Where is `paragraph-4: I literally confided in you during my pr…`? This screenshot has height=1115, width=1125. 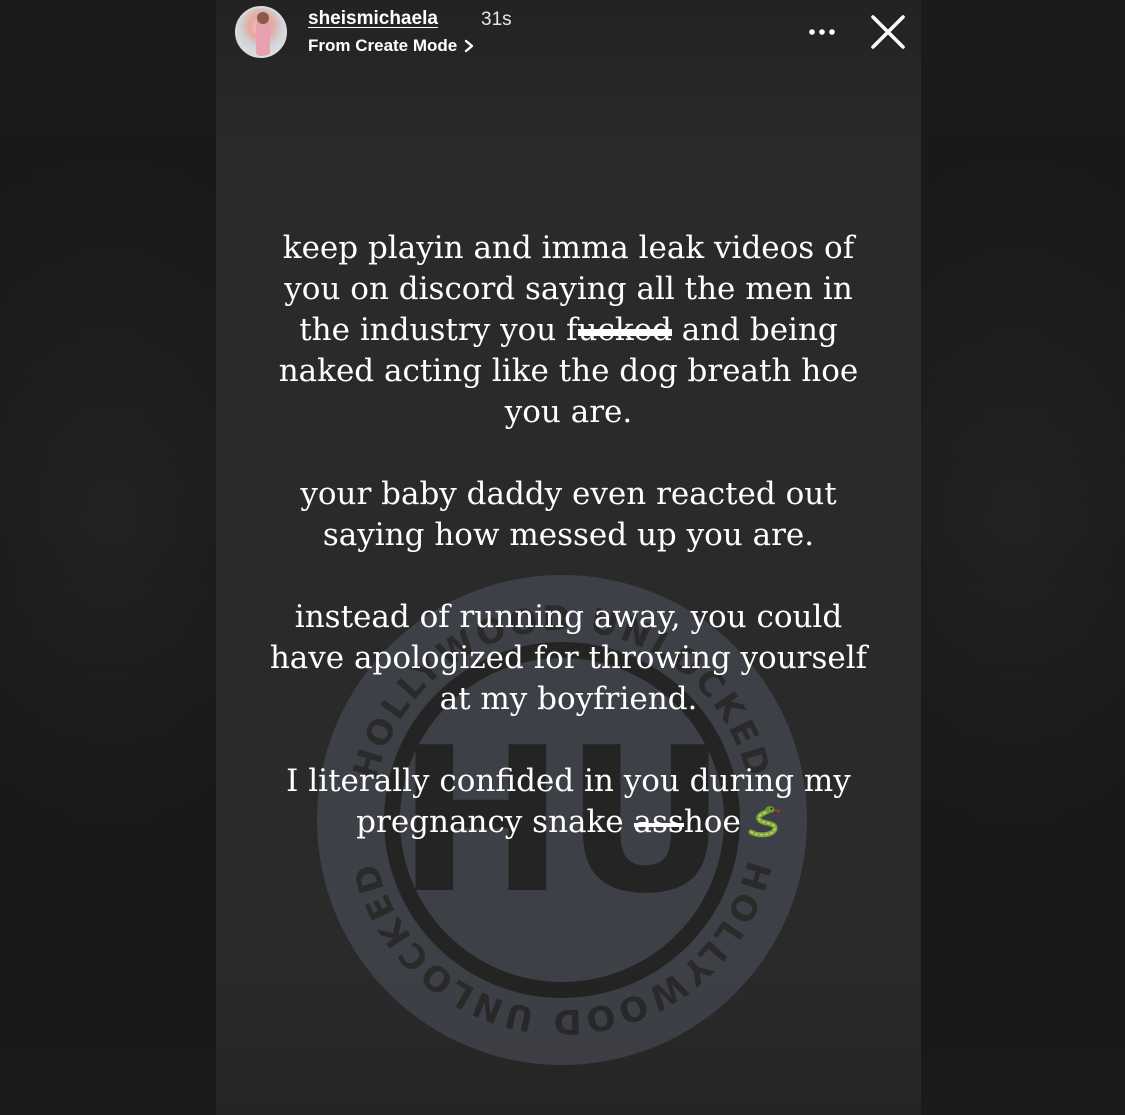
paragraph-4: I literally confided in you during my pr… is located at coordinates (568, 802).